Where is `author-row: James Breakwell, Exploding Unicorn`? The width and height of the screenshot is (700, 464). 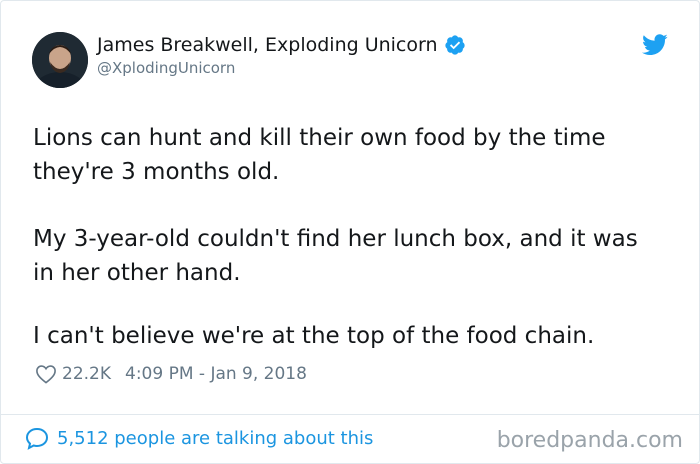 author-row: James Breakwell, Exploding Unicorn is located at coordinates (281, 45).